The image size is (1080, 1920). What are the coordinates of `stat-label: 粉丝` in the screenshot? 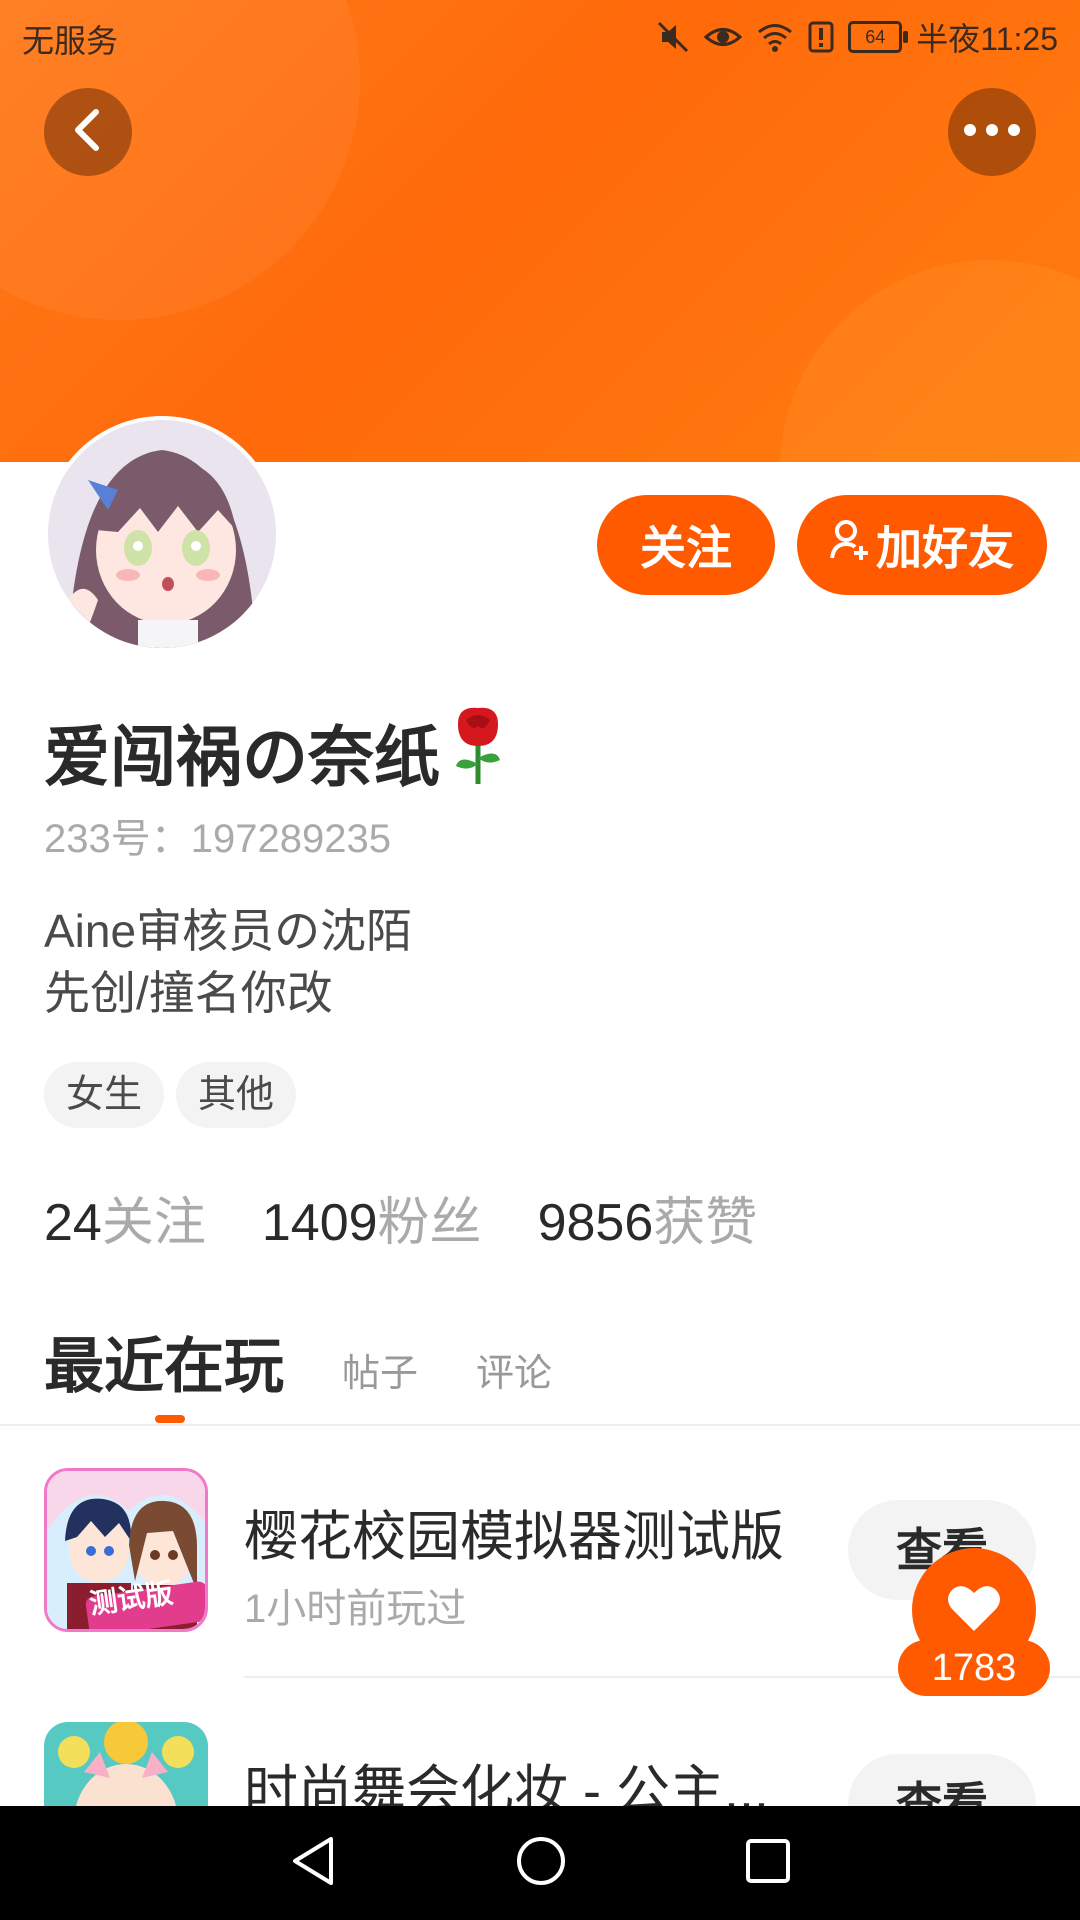 It's located at (429, 1223).